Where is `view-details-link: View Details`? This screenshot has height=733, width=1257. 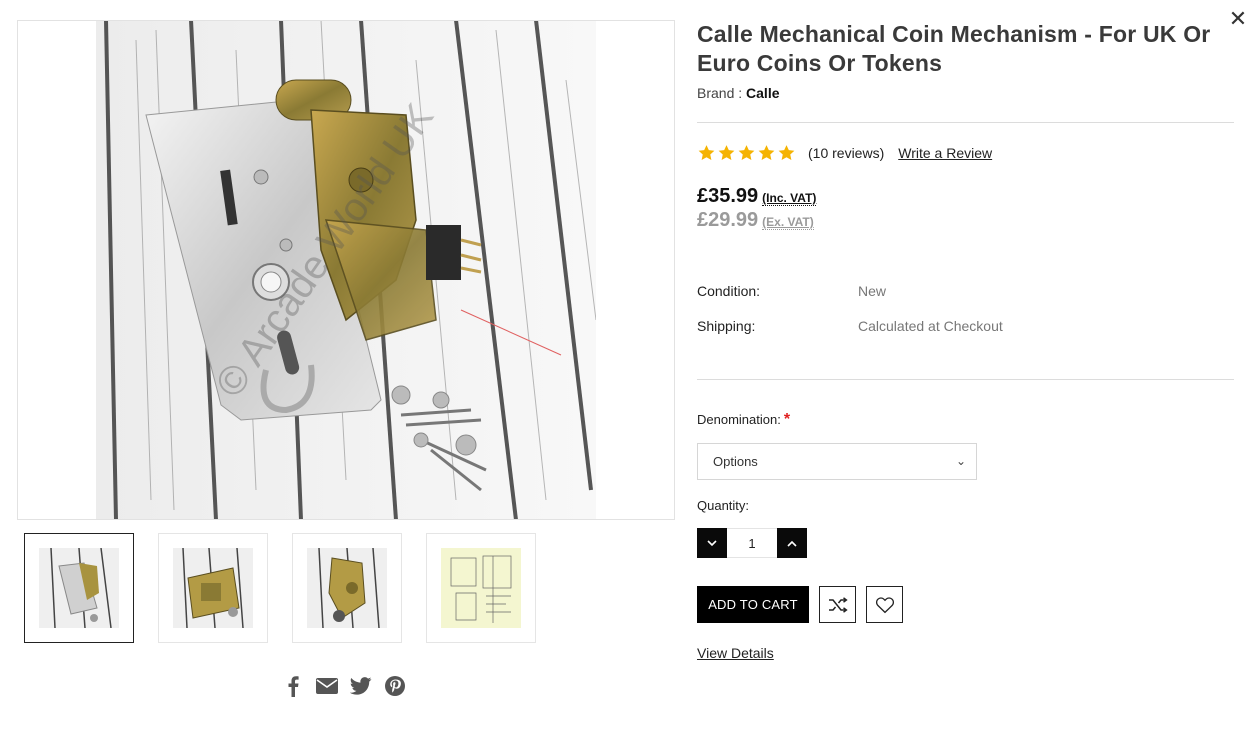 view-details-link: View Details is located at coordinates (735, 653).